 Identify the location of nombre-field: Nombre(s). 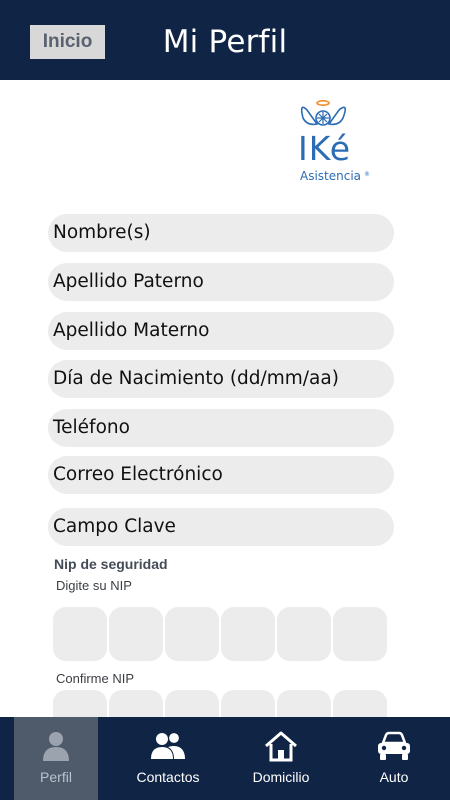
(221, 233).